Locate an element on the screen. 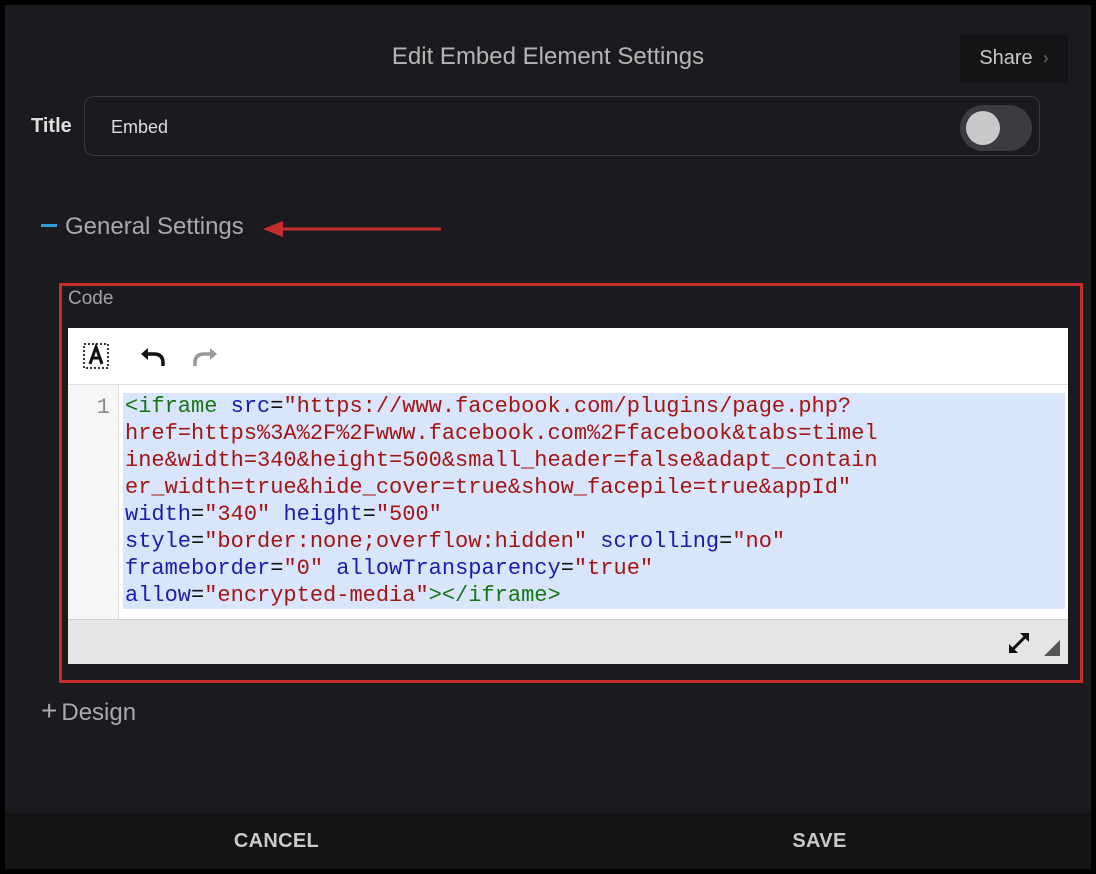  design-header: + Design is located at coordinates (88, 711).